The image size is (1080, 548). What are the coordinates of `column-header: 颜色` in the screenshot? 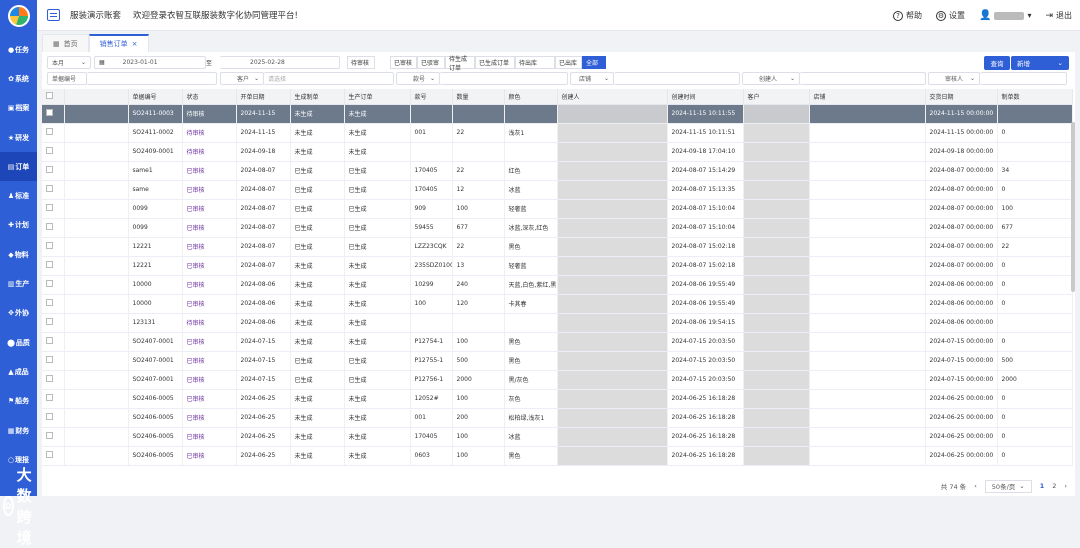 It's located at (531, 97).